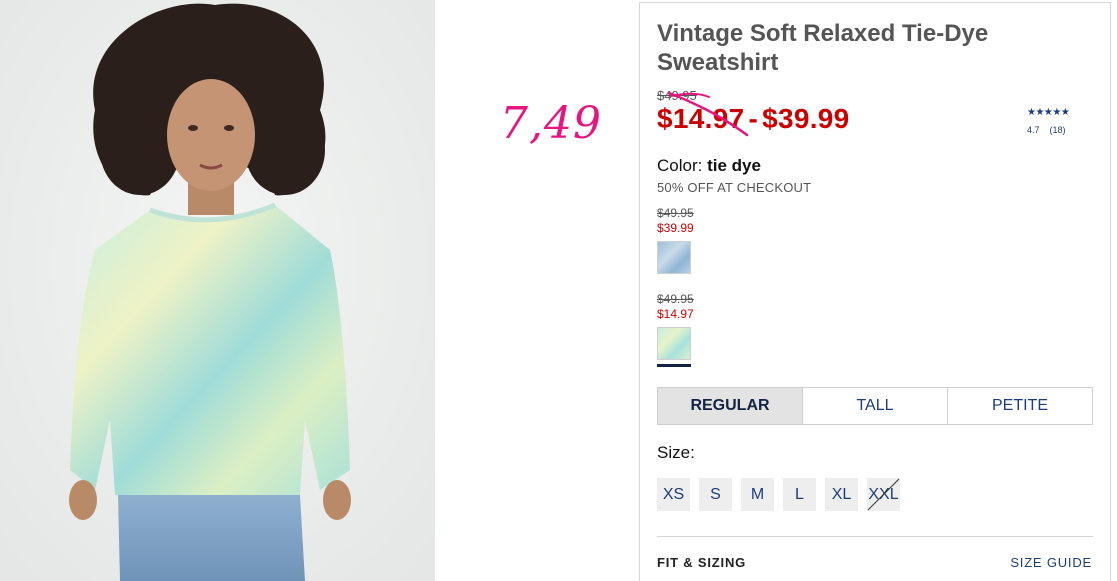  I want to click on size-xs-button: XS, so click(673, 494).